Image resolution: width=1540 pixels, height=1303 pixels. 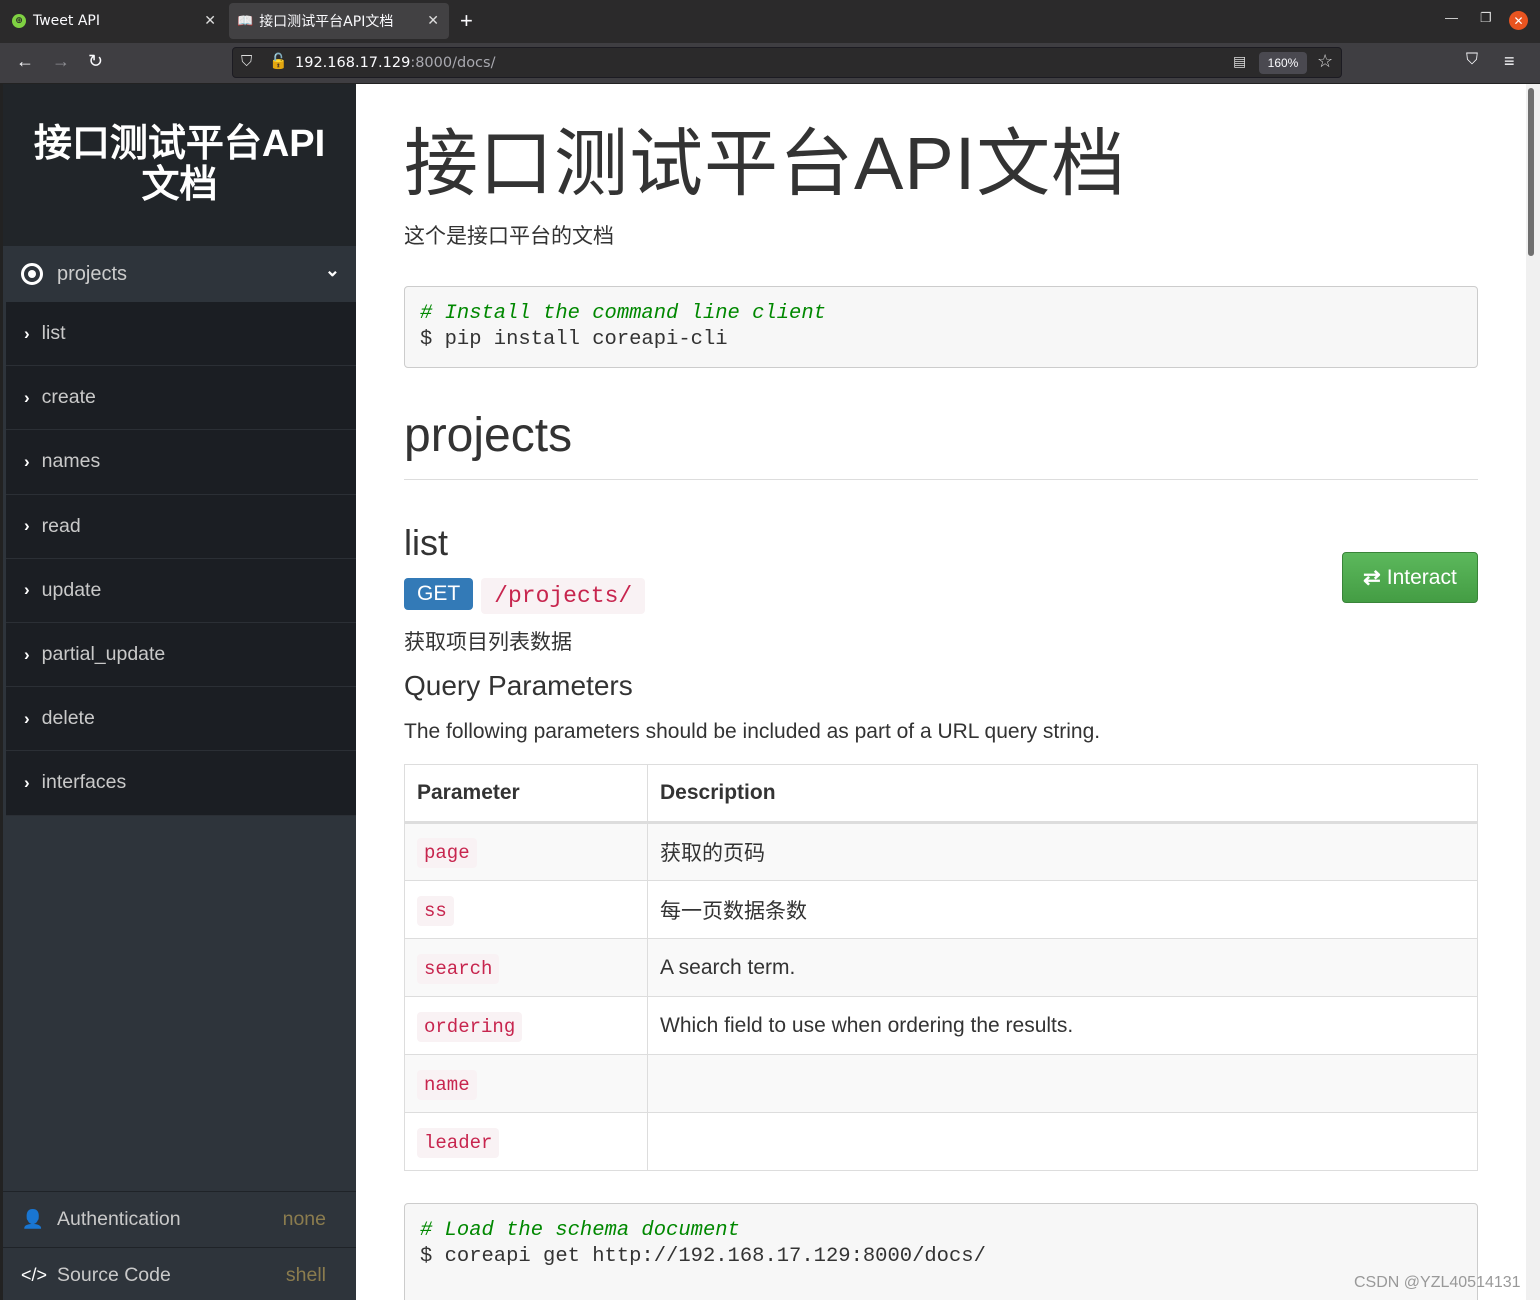 I want to click on reader-view-icon: ▤, so click(x=1239, y=61).